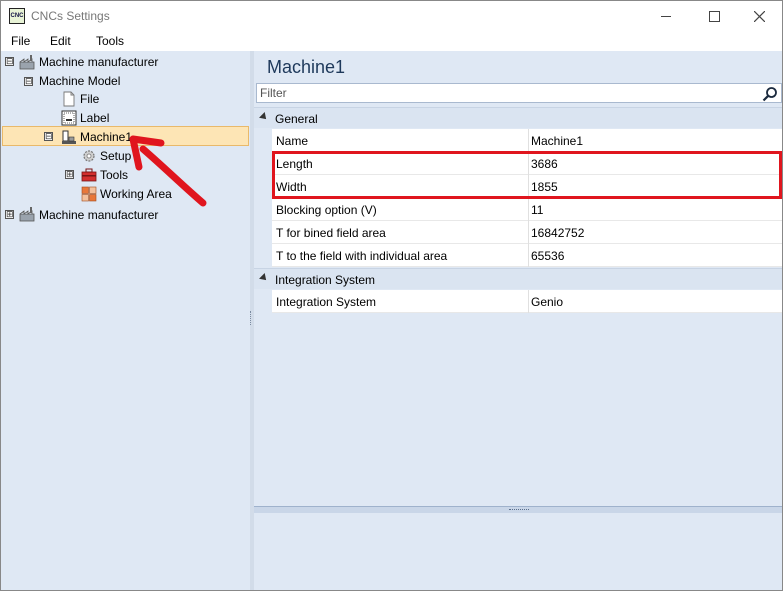 This screenshot has height=591, width=783. I want to click on close-icon, so click(759, 16).